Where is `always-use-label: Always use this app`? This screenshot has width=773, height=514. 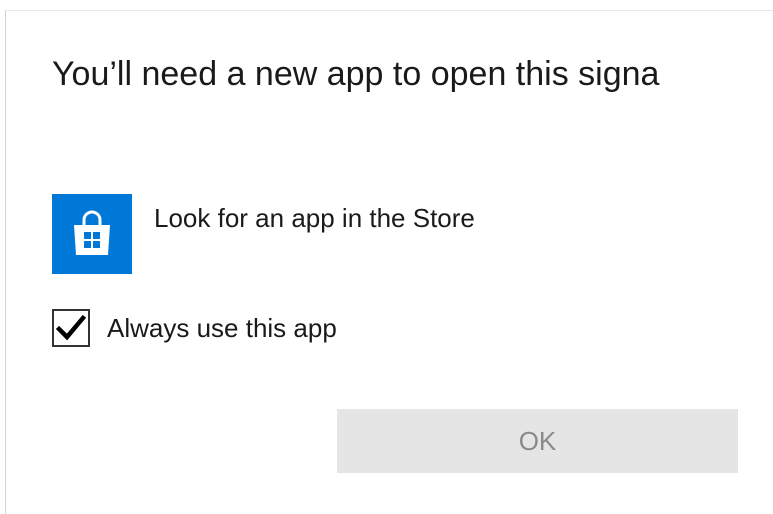 always-use-label: Always use this app is located at coordinates (222, 328).